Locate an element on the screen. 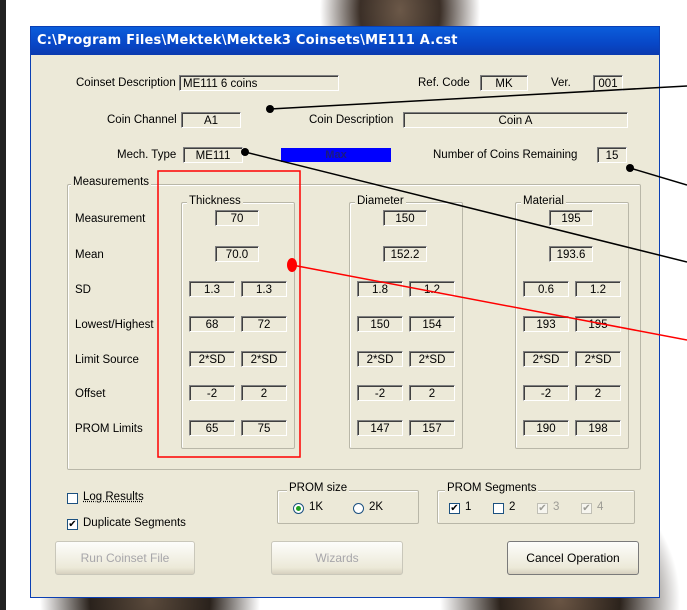  thickness-highlight-box is located at coordinates (229, 314).